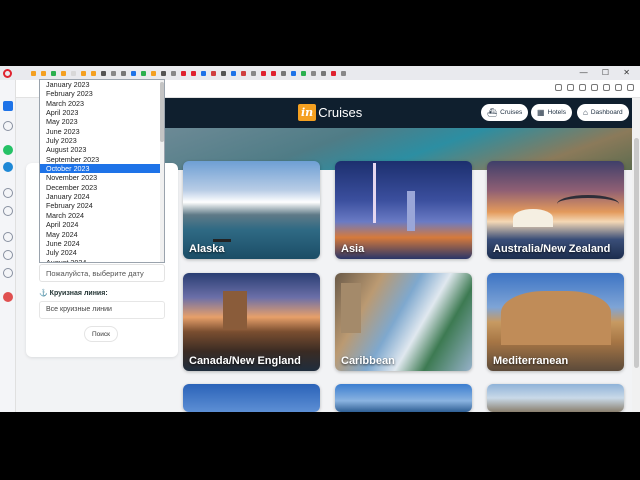  What do you see at coordinates (102, 252) in the screenshot?
I see `month-option: July 2024` at bounding box center [102, 252].